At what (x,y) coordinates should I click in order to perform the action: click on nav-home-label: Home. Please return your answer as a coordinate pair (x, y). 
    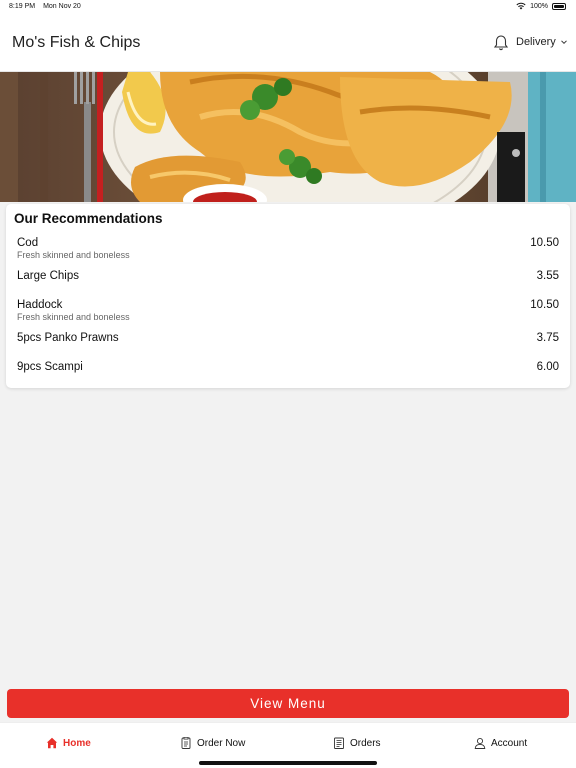
    Looking at the image, I should click on (77, 743).